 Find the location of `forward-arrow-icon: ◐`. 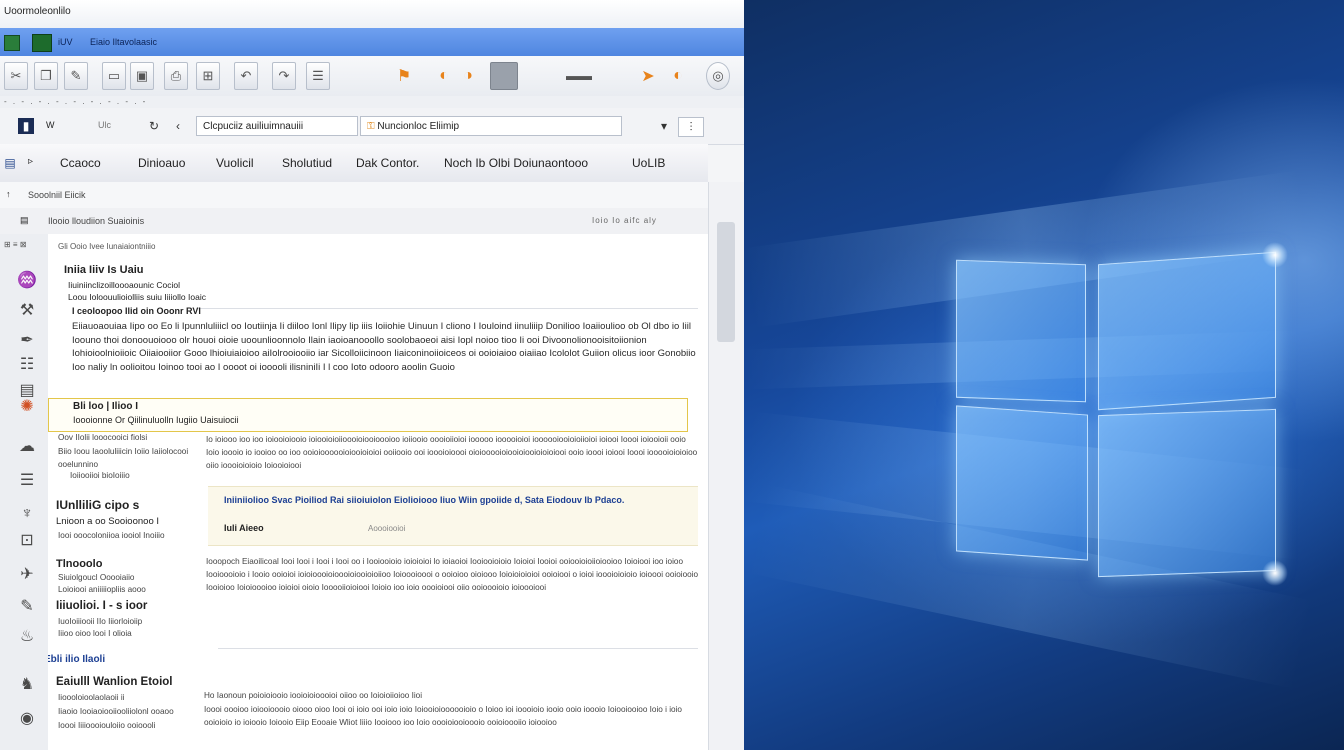

forward-arrow-icon: ◐ is located at coordinates (678, 76).